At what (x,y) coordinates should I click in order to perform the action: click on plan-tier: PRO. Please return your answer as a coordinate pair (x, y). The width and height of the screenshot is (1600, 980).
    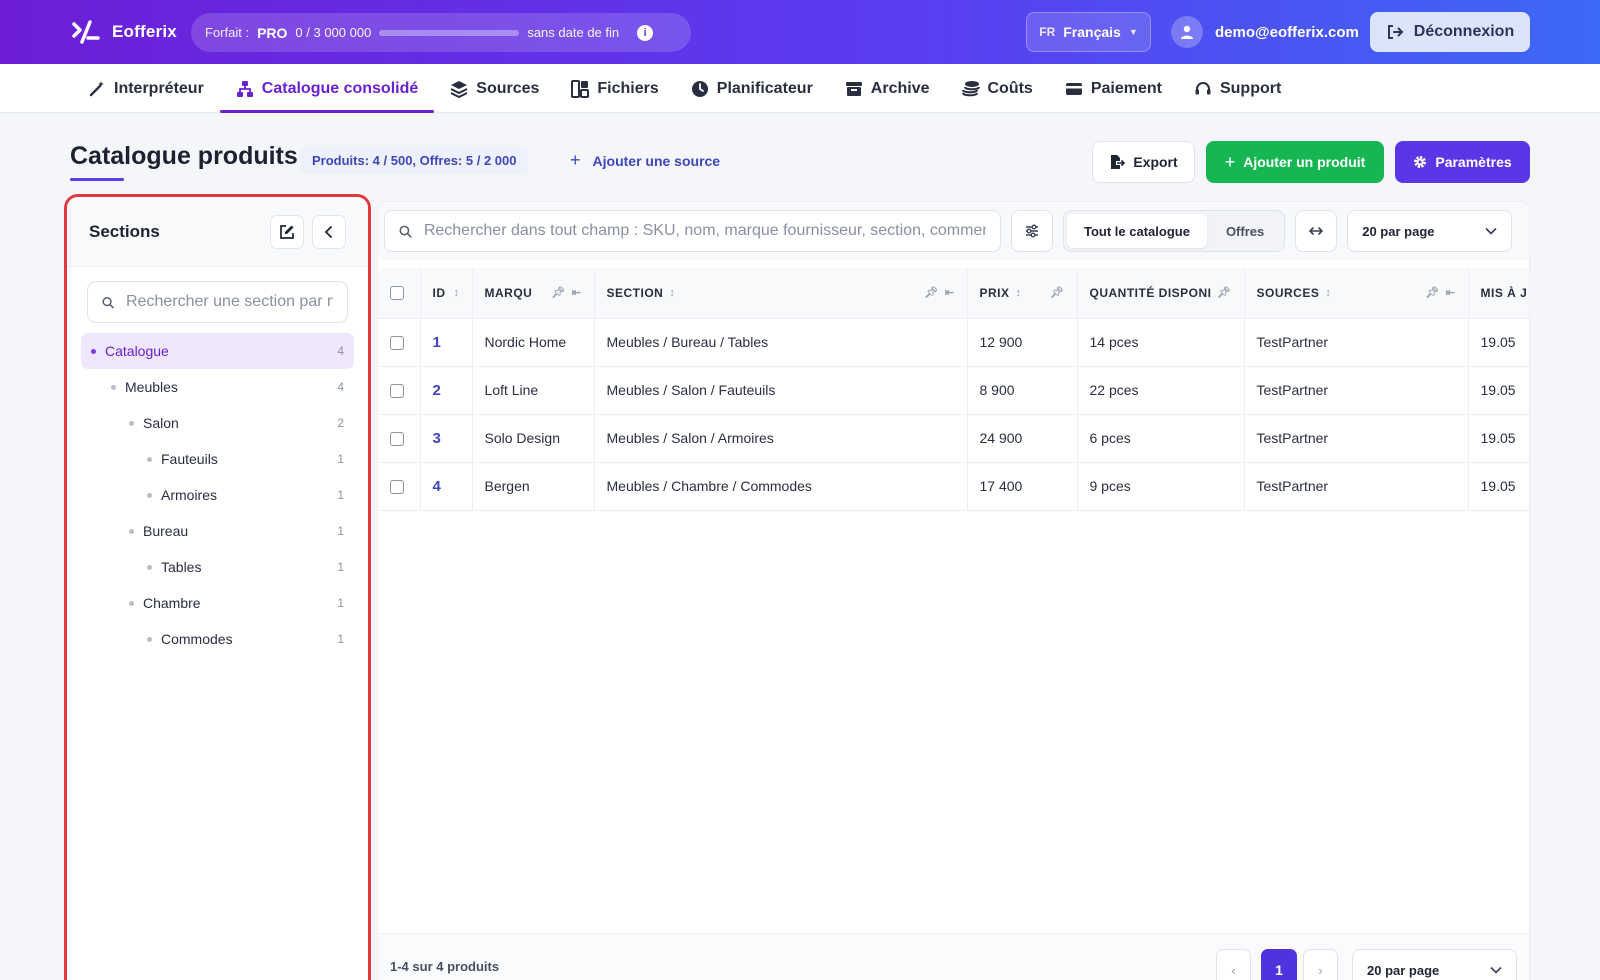
    Looking at the image, I should click on (272, 32).